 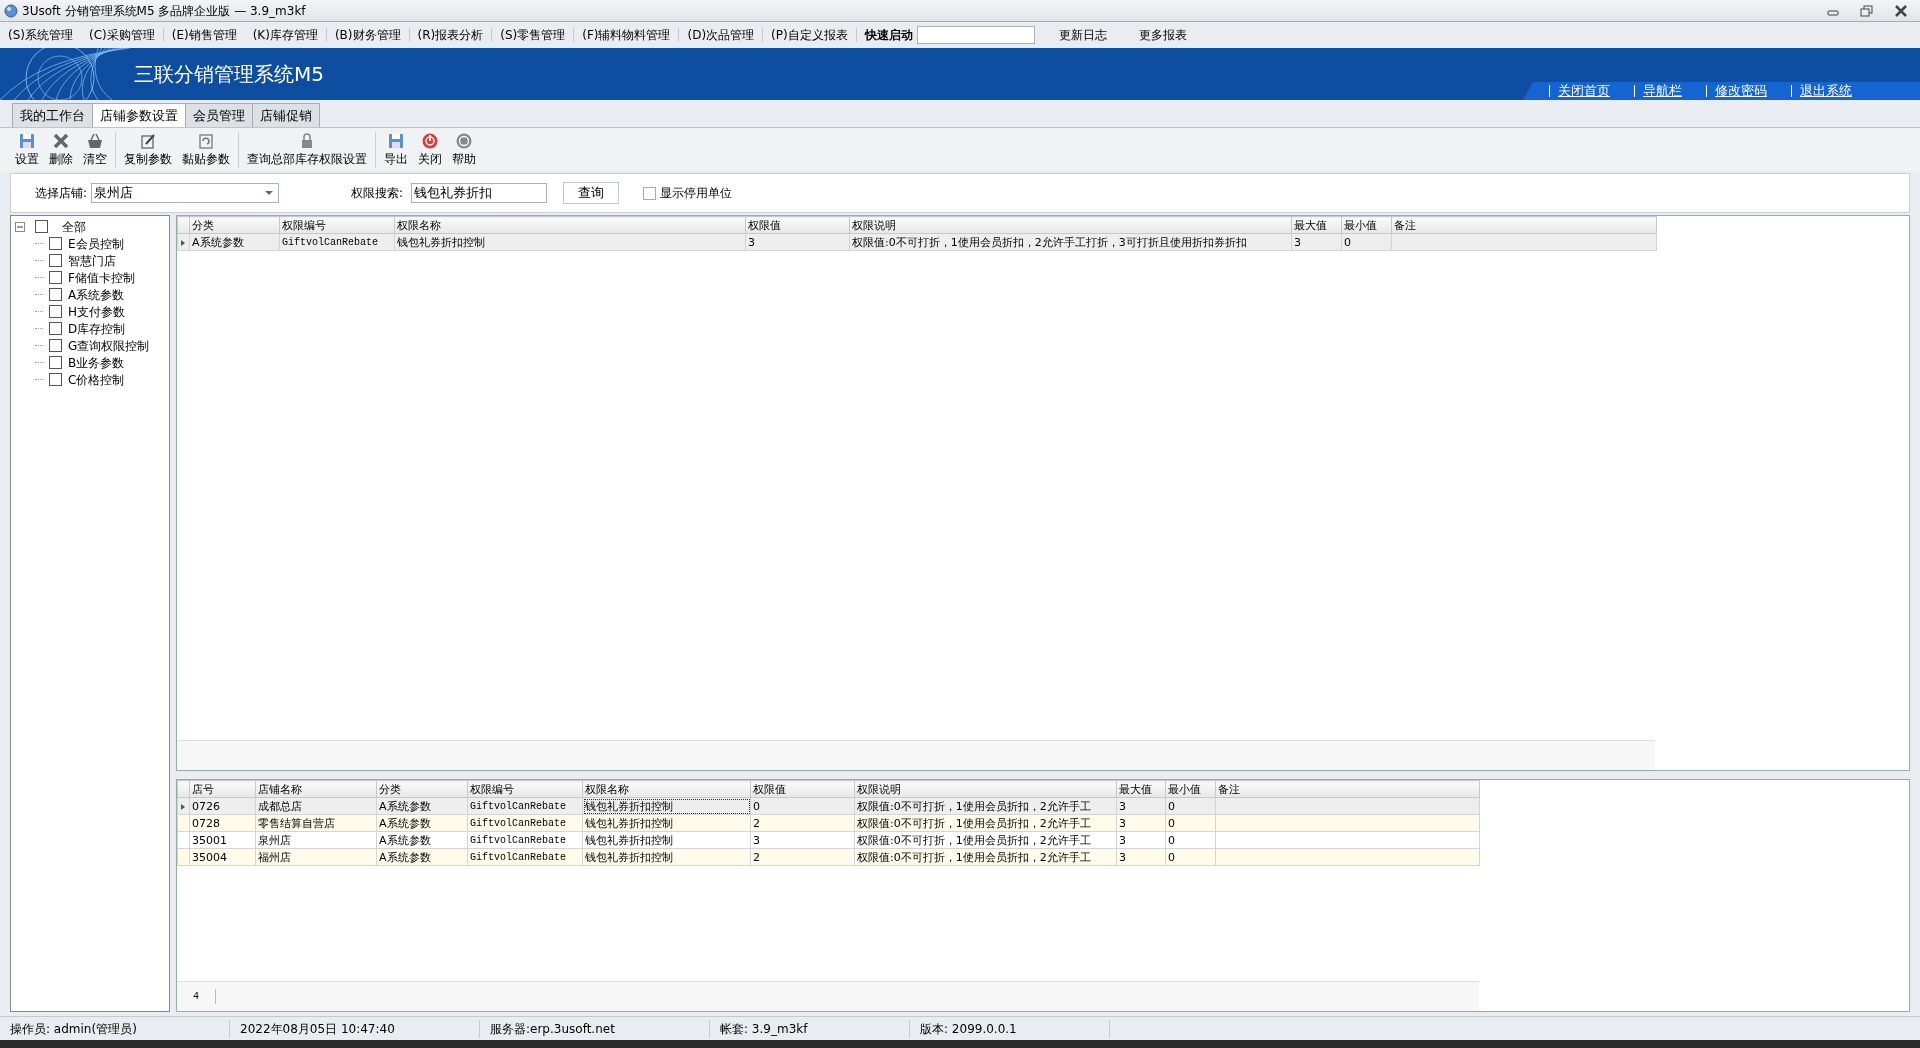 I want to click on status-text: 操作员: admin(管理员), so click(x=115, y=1028).